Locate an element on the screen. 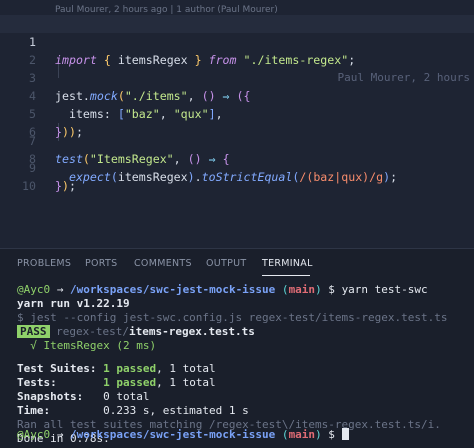 The height and width of the screenshot is (448, 474). paren: ) is located at coordinates (65, 186).